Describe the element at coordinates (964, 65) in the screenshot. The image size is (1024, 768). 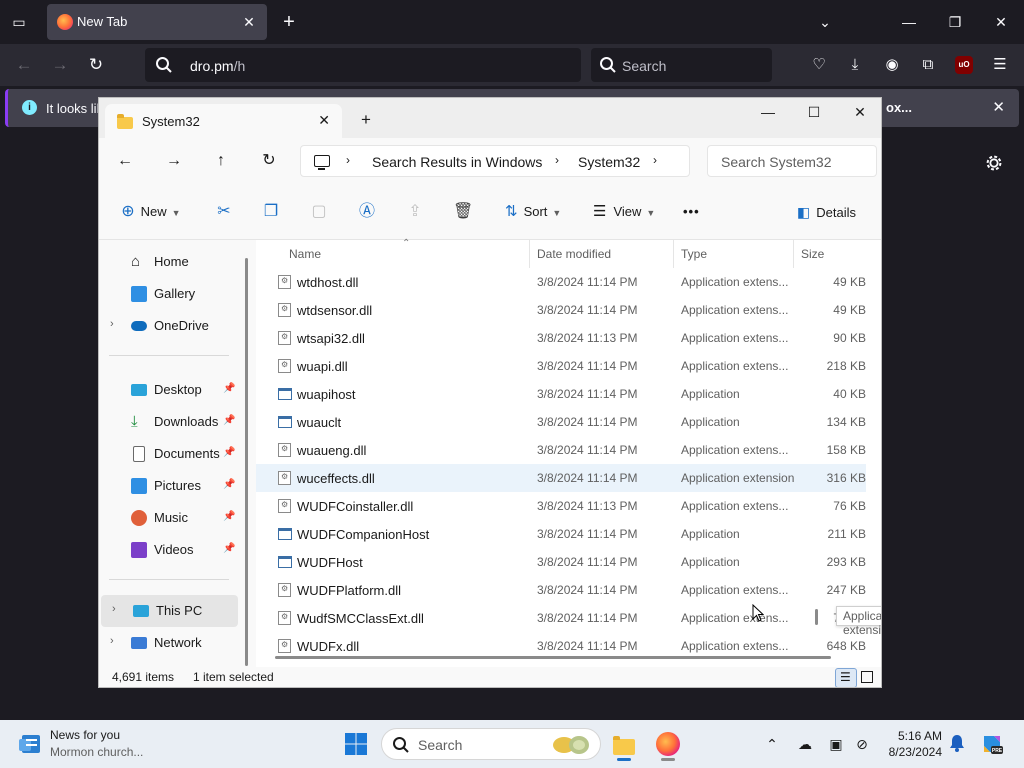
I see `ublock-origin-icon: uO` at that location.